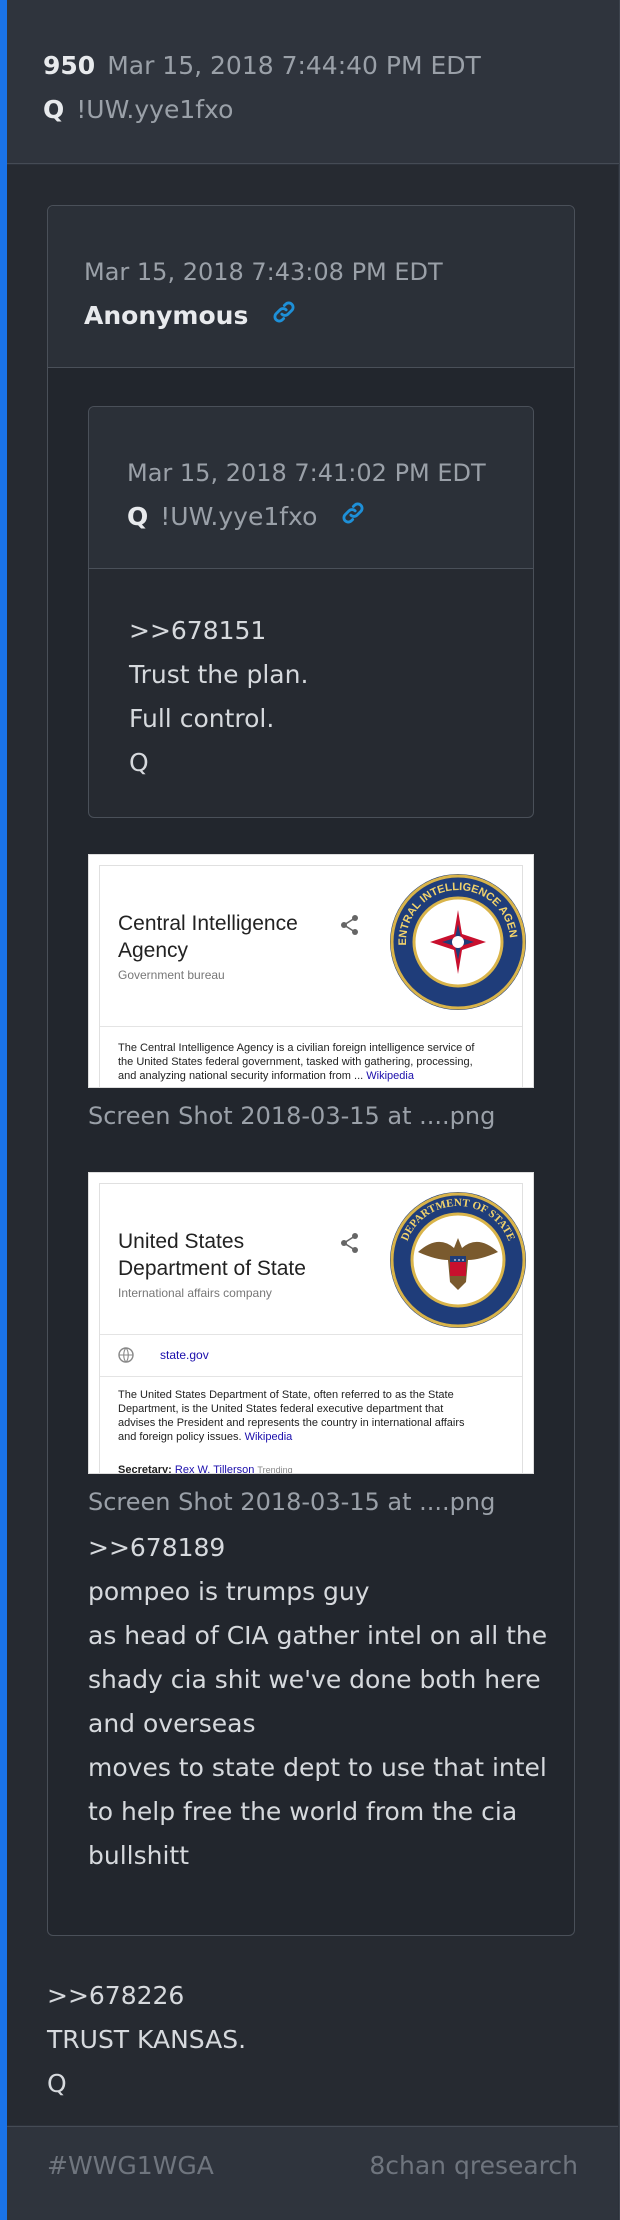  What do you see at coordinates (311, 677) in the screenshot?
I see `nested-post-text: >>678151 Trust the plan. Full control. Q` at bounding box center [311, 677].